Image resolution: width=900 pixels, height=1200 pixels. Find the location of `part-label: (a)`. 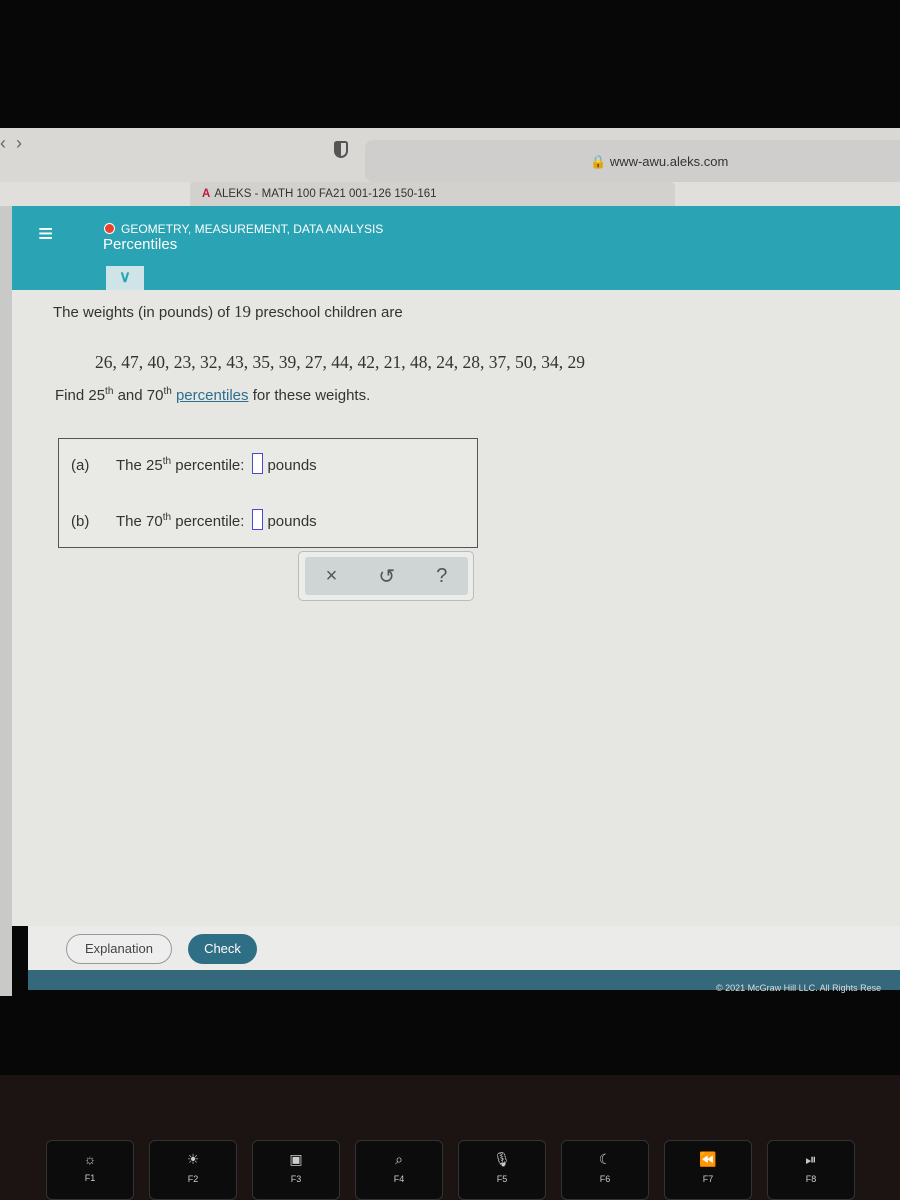

part-label: (a) is located at coordinates (80, 465).